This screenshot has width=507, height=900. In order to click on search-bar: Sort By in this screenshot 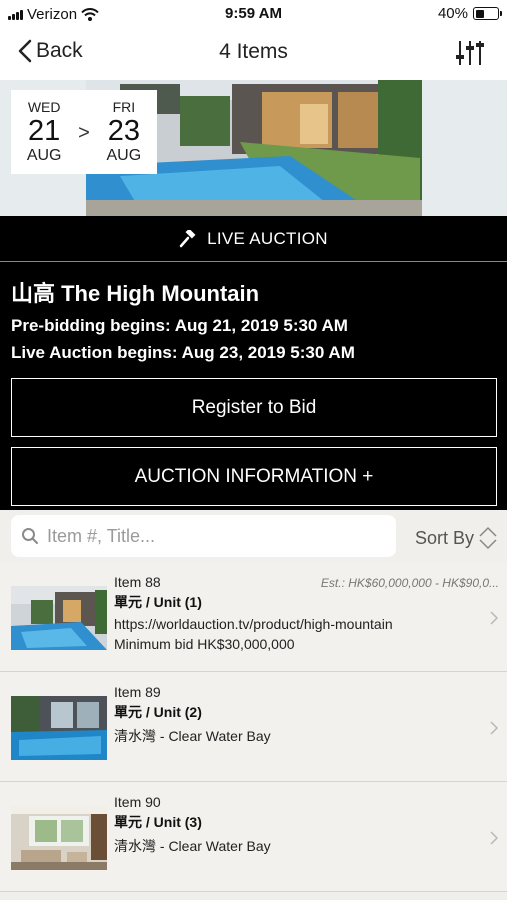, I will do `click(253, 536)`.